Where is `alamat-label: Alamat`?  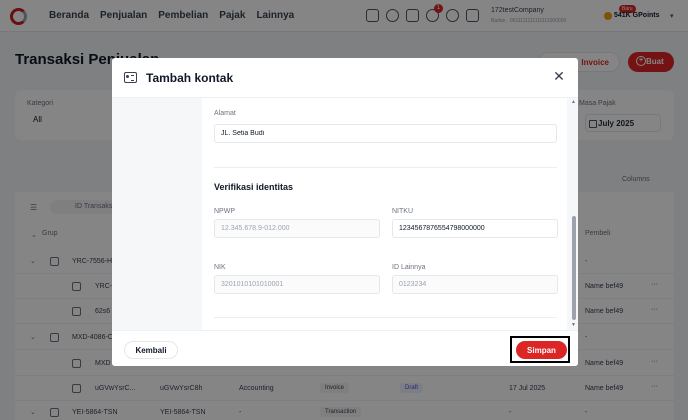
alamat-label: Alamat is located at coordinates (225, 113).